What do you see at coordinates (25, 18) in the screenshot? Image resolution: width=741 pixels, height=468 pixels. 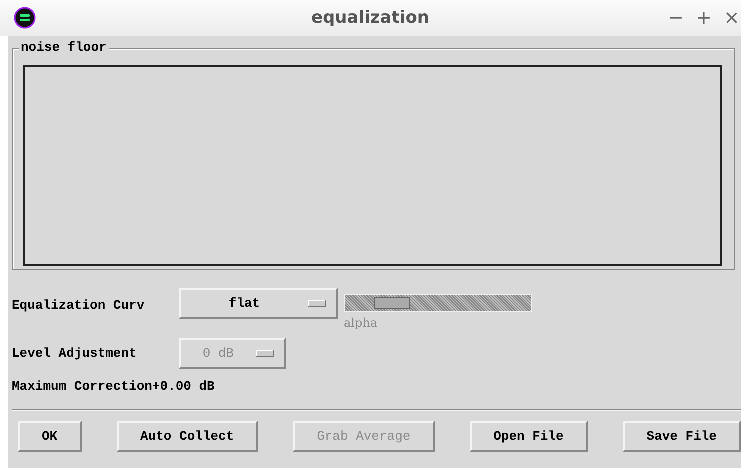 I see `app-icon` at bounding box center [25, 18].